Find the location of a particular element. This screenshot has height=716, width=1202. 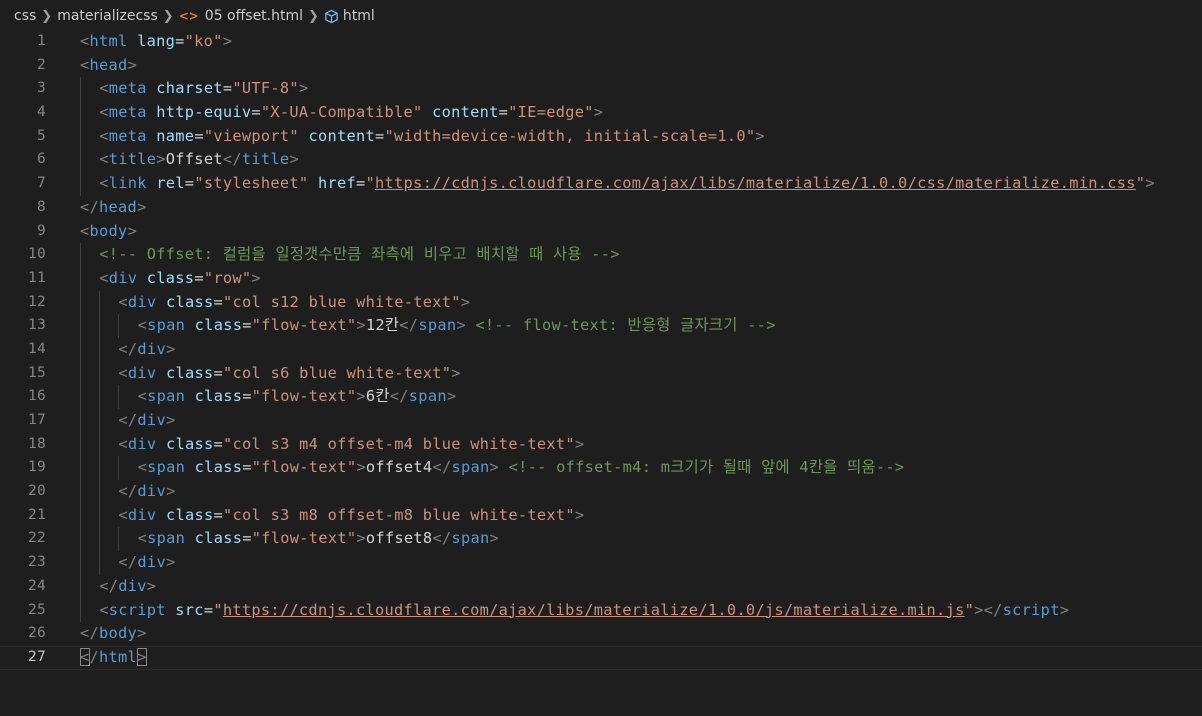

code-content: </div> is located at coordinates (146, 563).